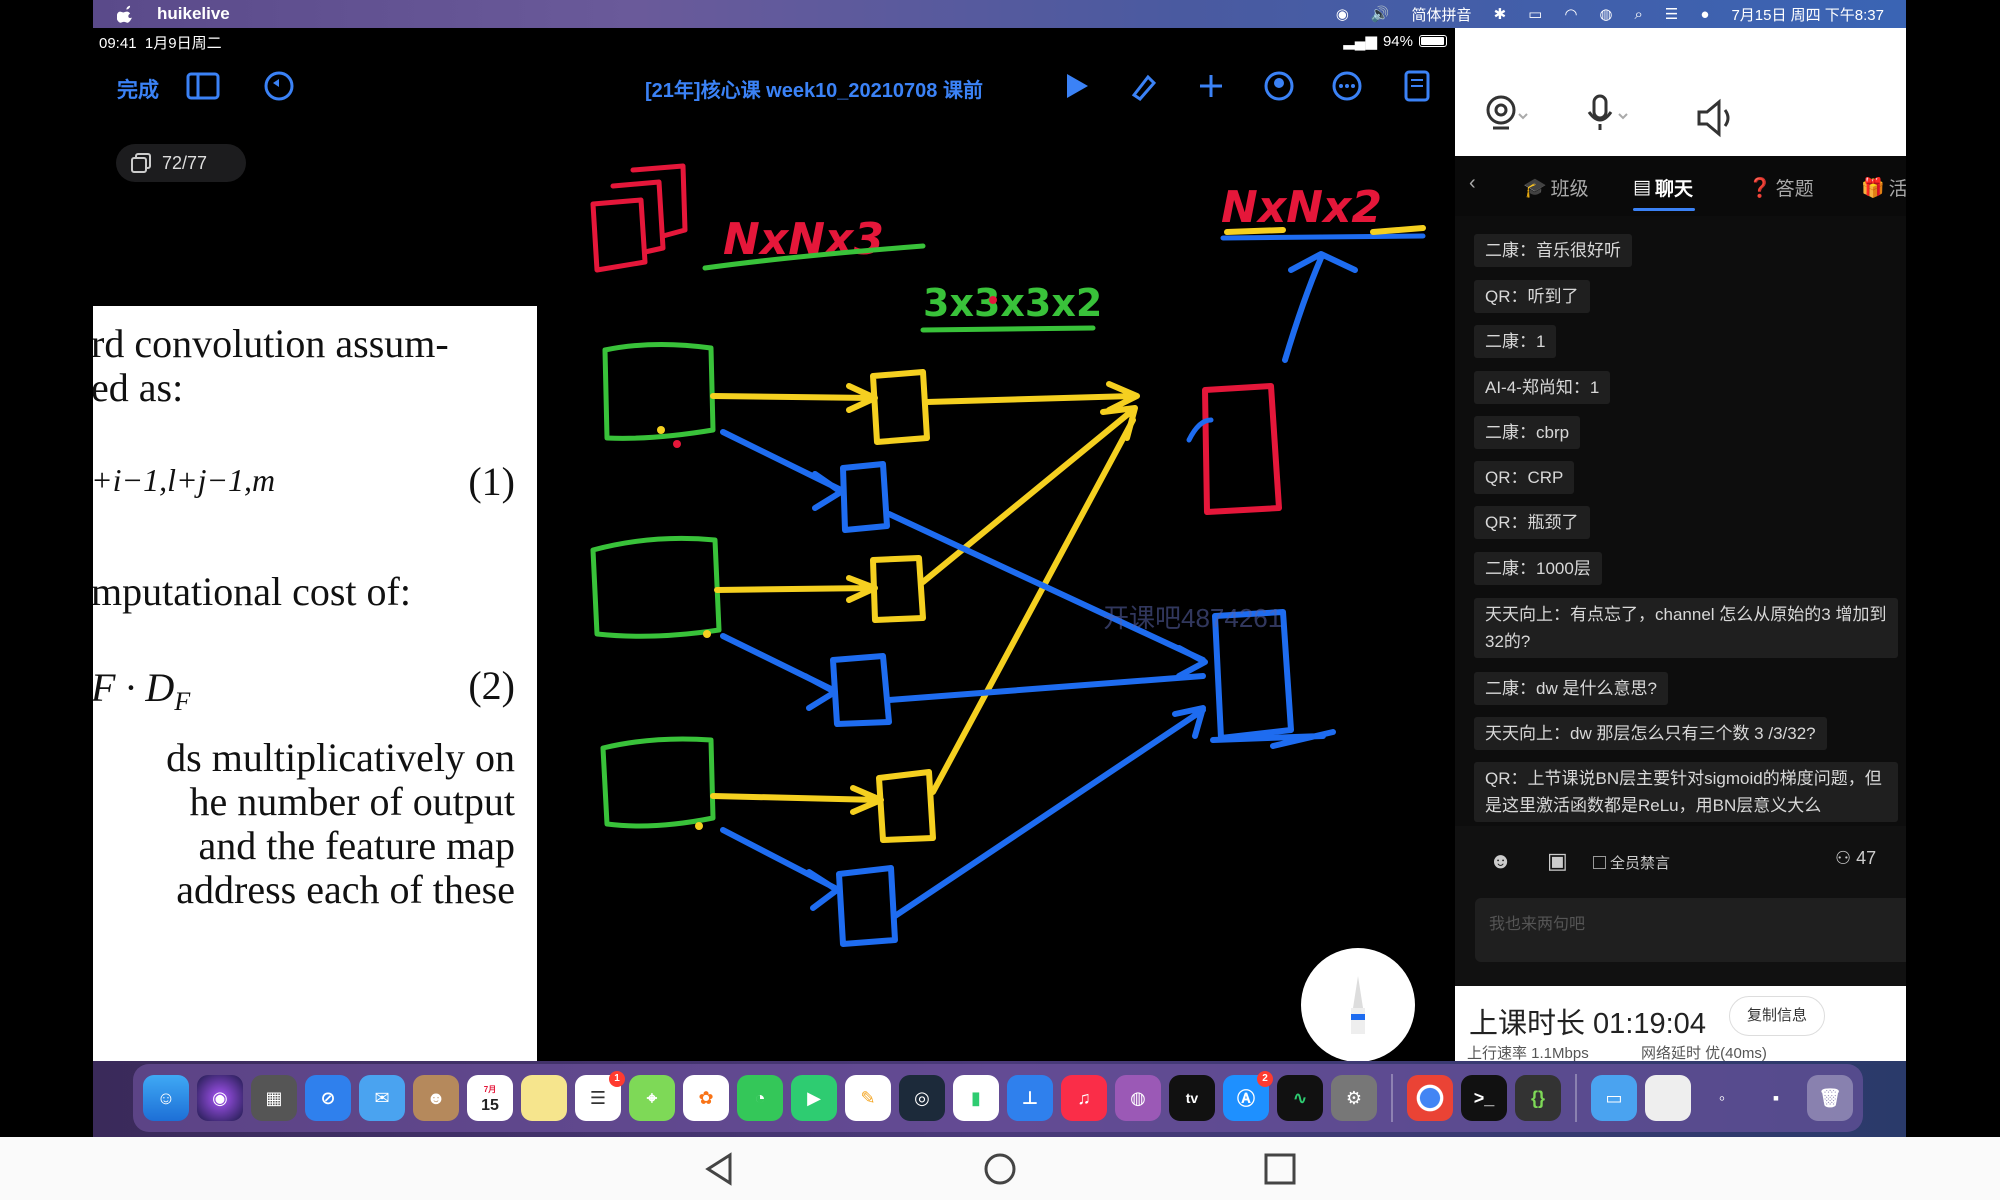  What do you see at coordinates (720, 1169) in the screenshot?
I see `back-icon` at bounding box center [720, 1169].